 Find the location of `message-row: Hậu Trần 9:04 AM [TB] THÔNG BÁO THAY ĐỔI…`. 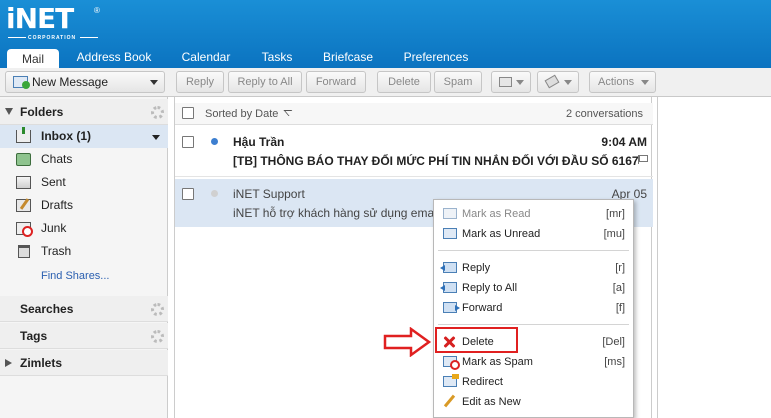

message-row: Hậu Trần 9:04 AM [TB] THÔNG BÁO THAY ĐỔI… is located at coordinates (414, 152).